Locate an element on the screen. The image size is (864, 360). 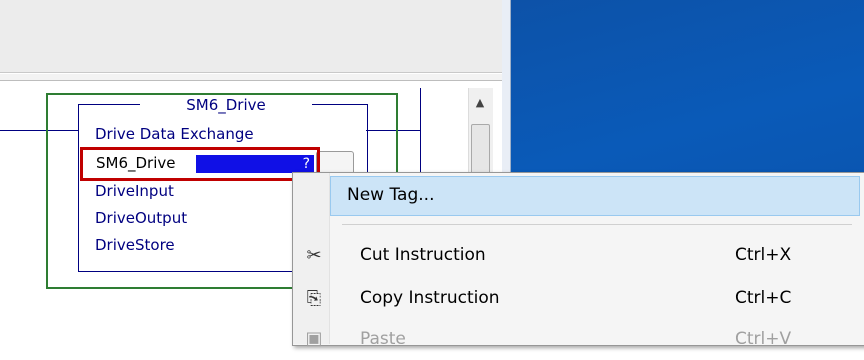
annotation-highlight-box is located at coordinates (200, 164).